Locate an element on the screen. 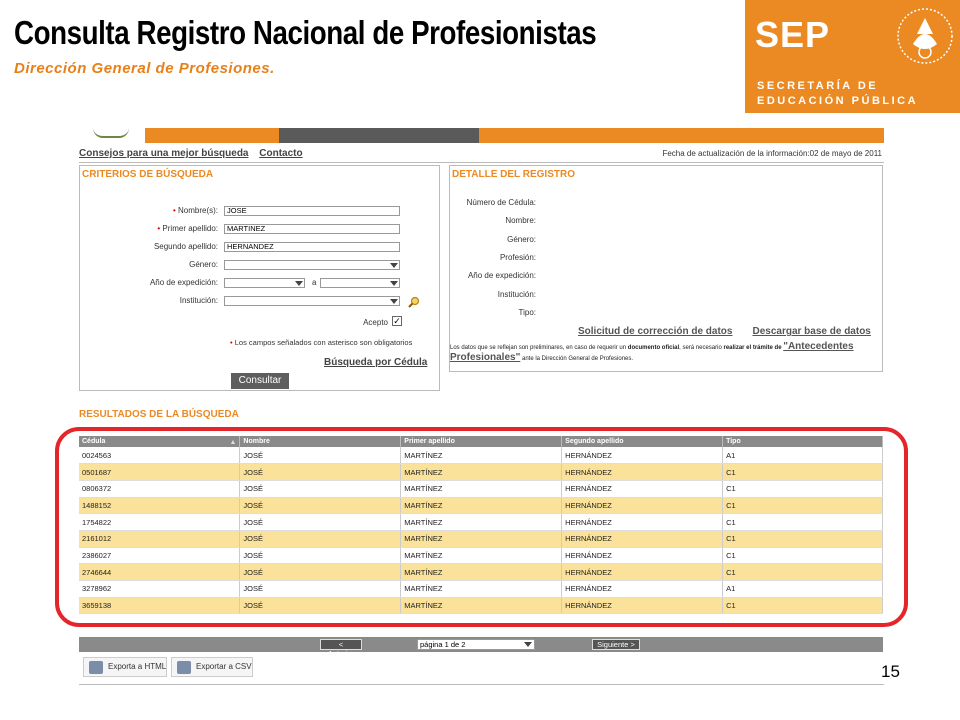 This screenshot has height=720, width=960. descargar-base-link: Descargar base de datos is located at coordinates (811, 331).